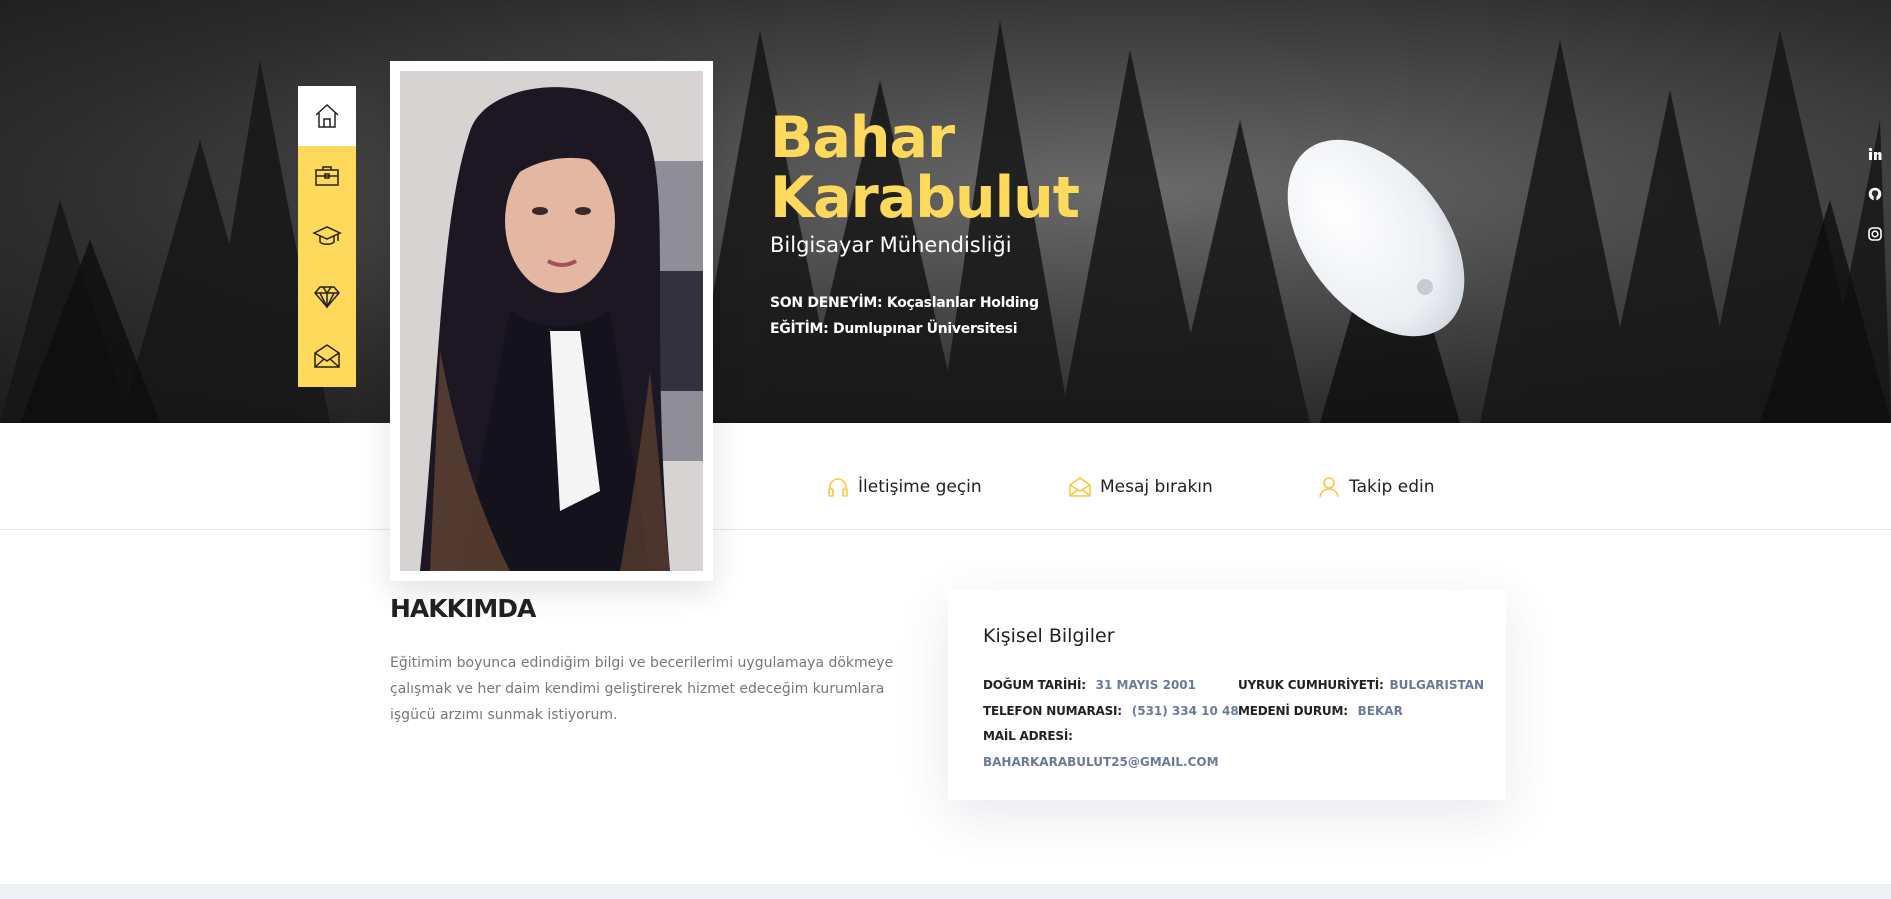 The height and width of the screenshot is (899, 1891). I want to click on home-icon, so click(327, 115).